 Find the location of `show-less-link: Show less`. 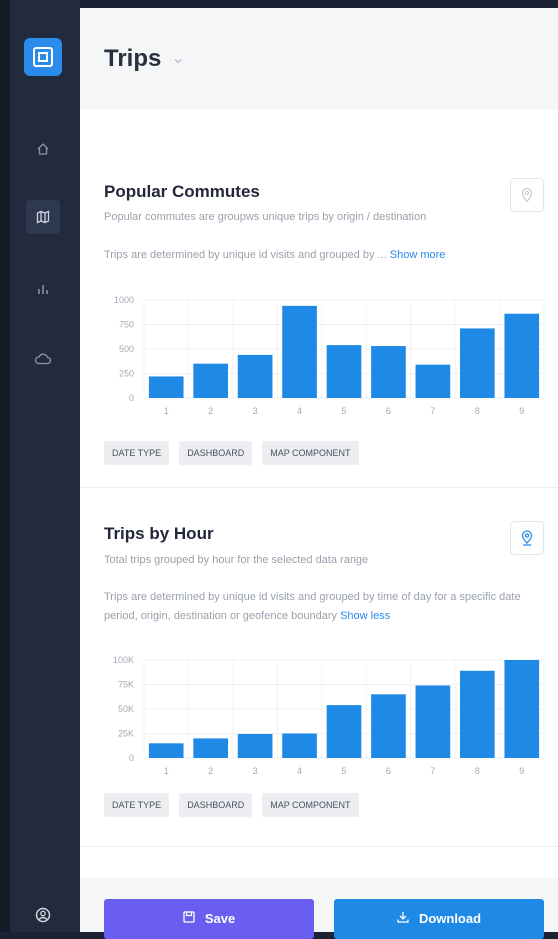

show-less-link: Show less is located at coordinates (365, 616).